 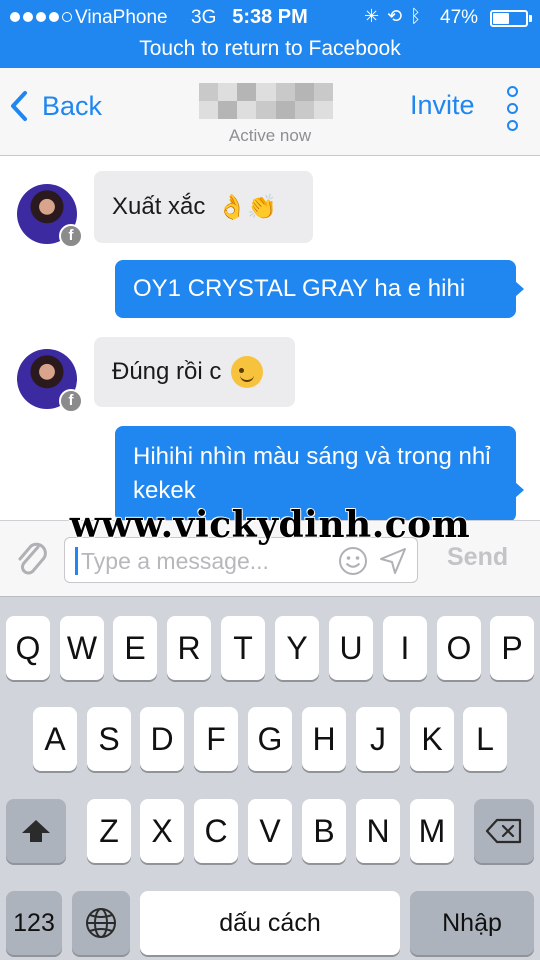 What do you see at coordinates (299, 288) in the screenshot?
I see `message-text: OY1 CRYSTAL GRAY ha e hihi` at bounding box center [299, 288].